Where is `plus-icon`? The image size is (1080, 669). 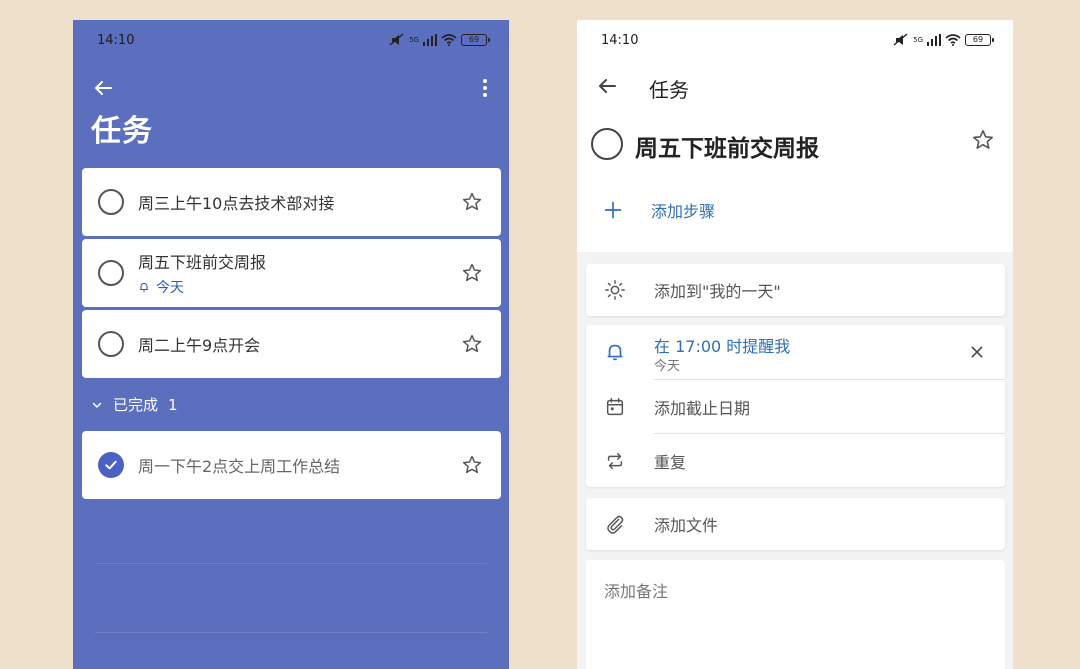 plus-icon is located at coordinates (613, 210).